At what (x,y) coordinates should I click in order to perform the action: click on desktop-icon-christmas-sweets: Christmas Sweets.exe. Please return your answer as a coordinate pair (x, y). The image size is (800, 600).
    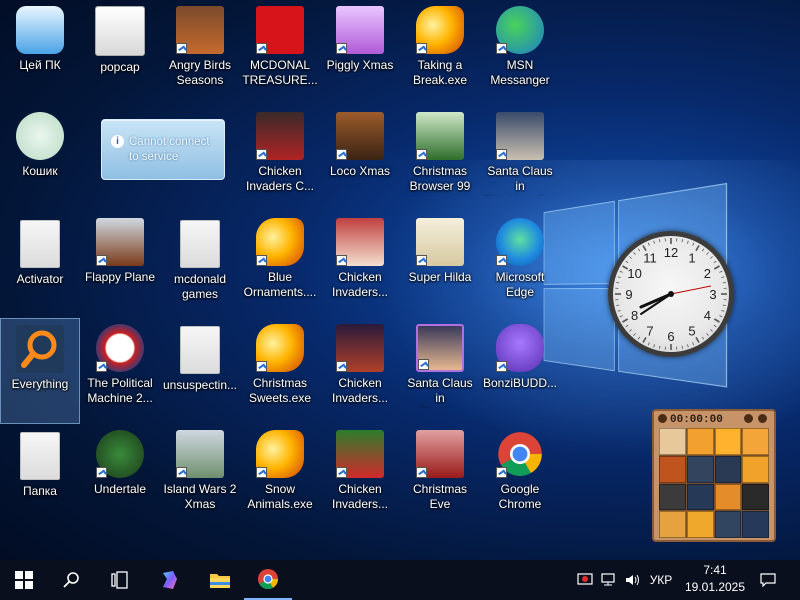
    Looking at the image, I should click on (280, 371).